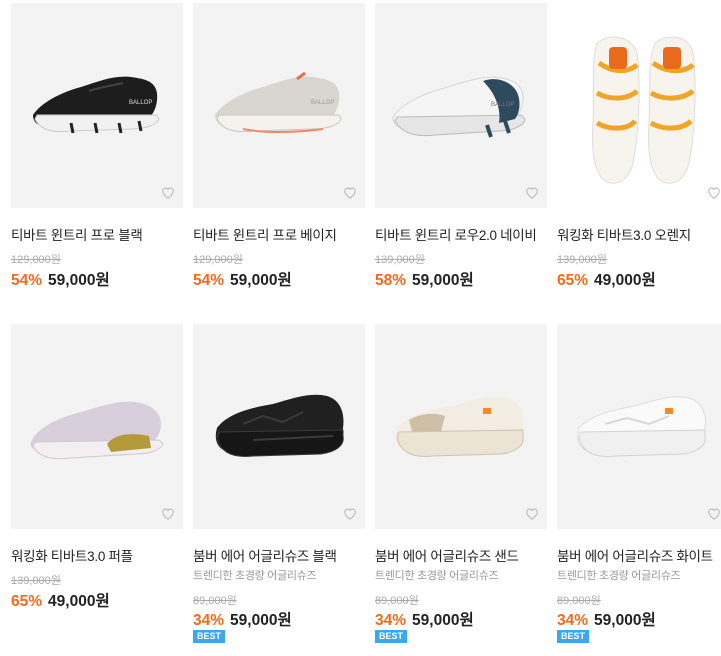  What do you see at coordinates (72, 555) in the screenshot?
I see `product-name: 워킹화 티바트3.0 퍼플` at bounding box center [72, 555].